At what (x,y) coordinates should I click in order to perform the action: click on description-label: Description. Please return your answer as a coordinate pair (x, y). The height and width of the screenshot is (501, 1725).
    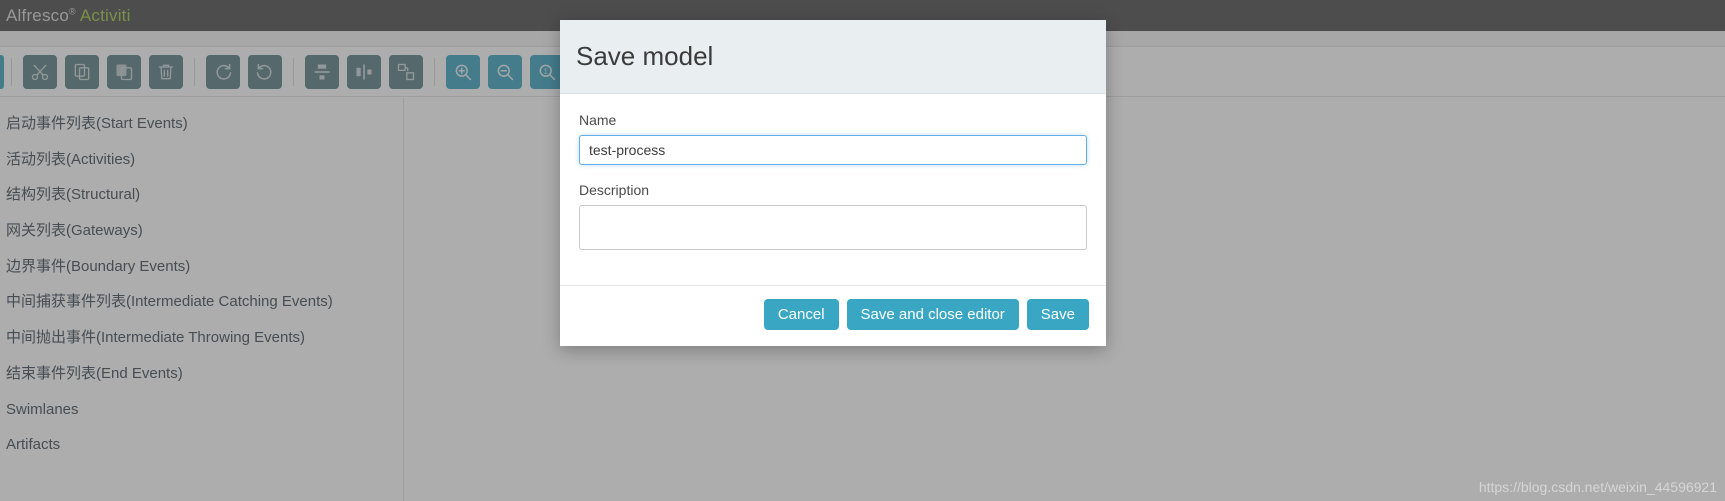
    Looking at the image, I should click on (614, 189).